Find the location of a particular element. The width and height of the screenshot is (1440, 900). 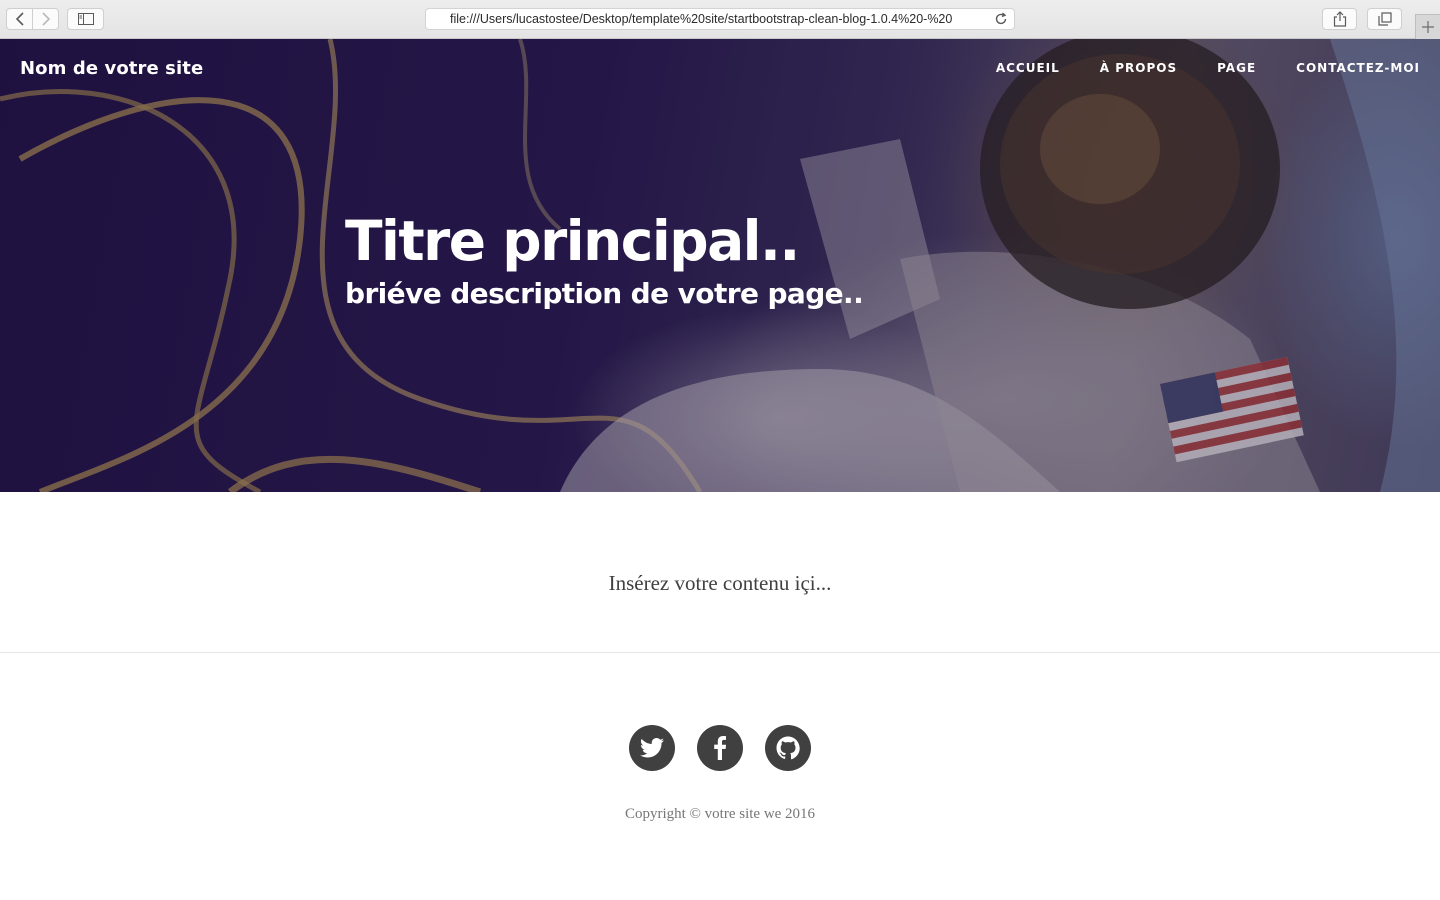

facebook-icon is located at coordinates (720, 748).